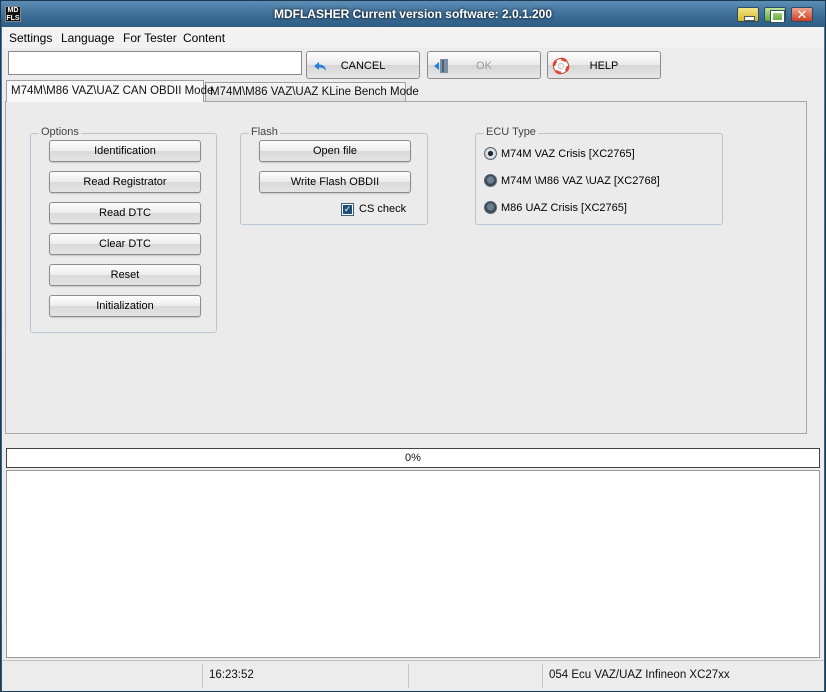 The height and width of the screenshot is (692, 826). What do you see at coordinates (383, 209) in the screenshot?
I see `cs-check-label: CS check` at bounding box center [383, 209].